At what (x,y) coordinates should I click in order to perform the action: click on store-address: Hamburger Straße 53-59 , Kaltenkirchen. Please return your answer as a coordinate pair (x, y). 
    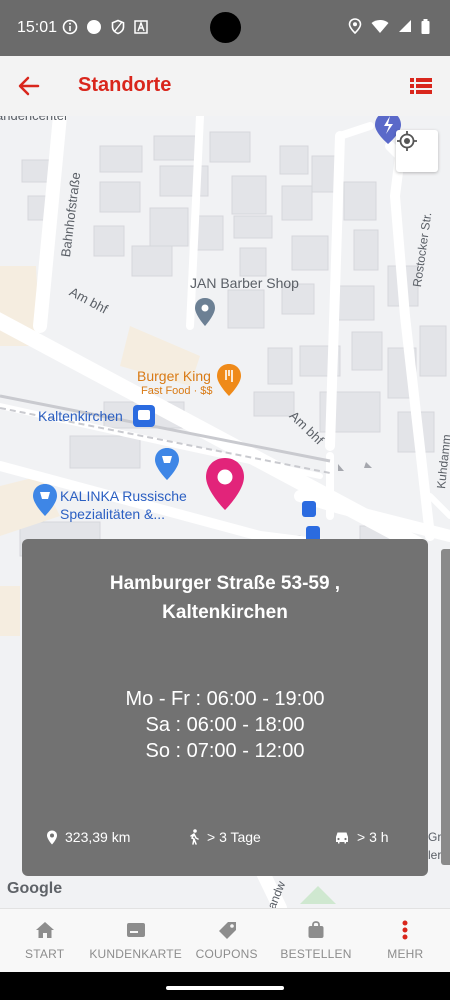
    Looking at the image, I should click on (225, 598).